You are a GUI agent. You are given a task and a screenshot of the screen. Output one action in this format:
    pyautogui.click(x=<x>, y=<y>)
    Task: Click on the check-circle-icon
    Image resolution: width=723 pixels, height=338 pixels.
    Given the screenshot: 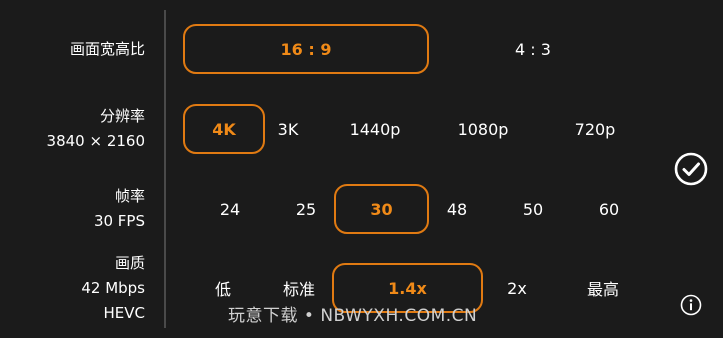 What is the action you would take?
    pyautogui.click(x=691, y=169)
    